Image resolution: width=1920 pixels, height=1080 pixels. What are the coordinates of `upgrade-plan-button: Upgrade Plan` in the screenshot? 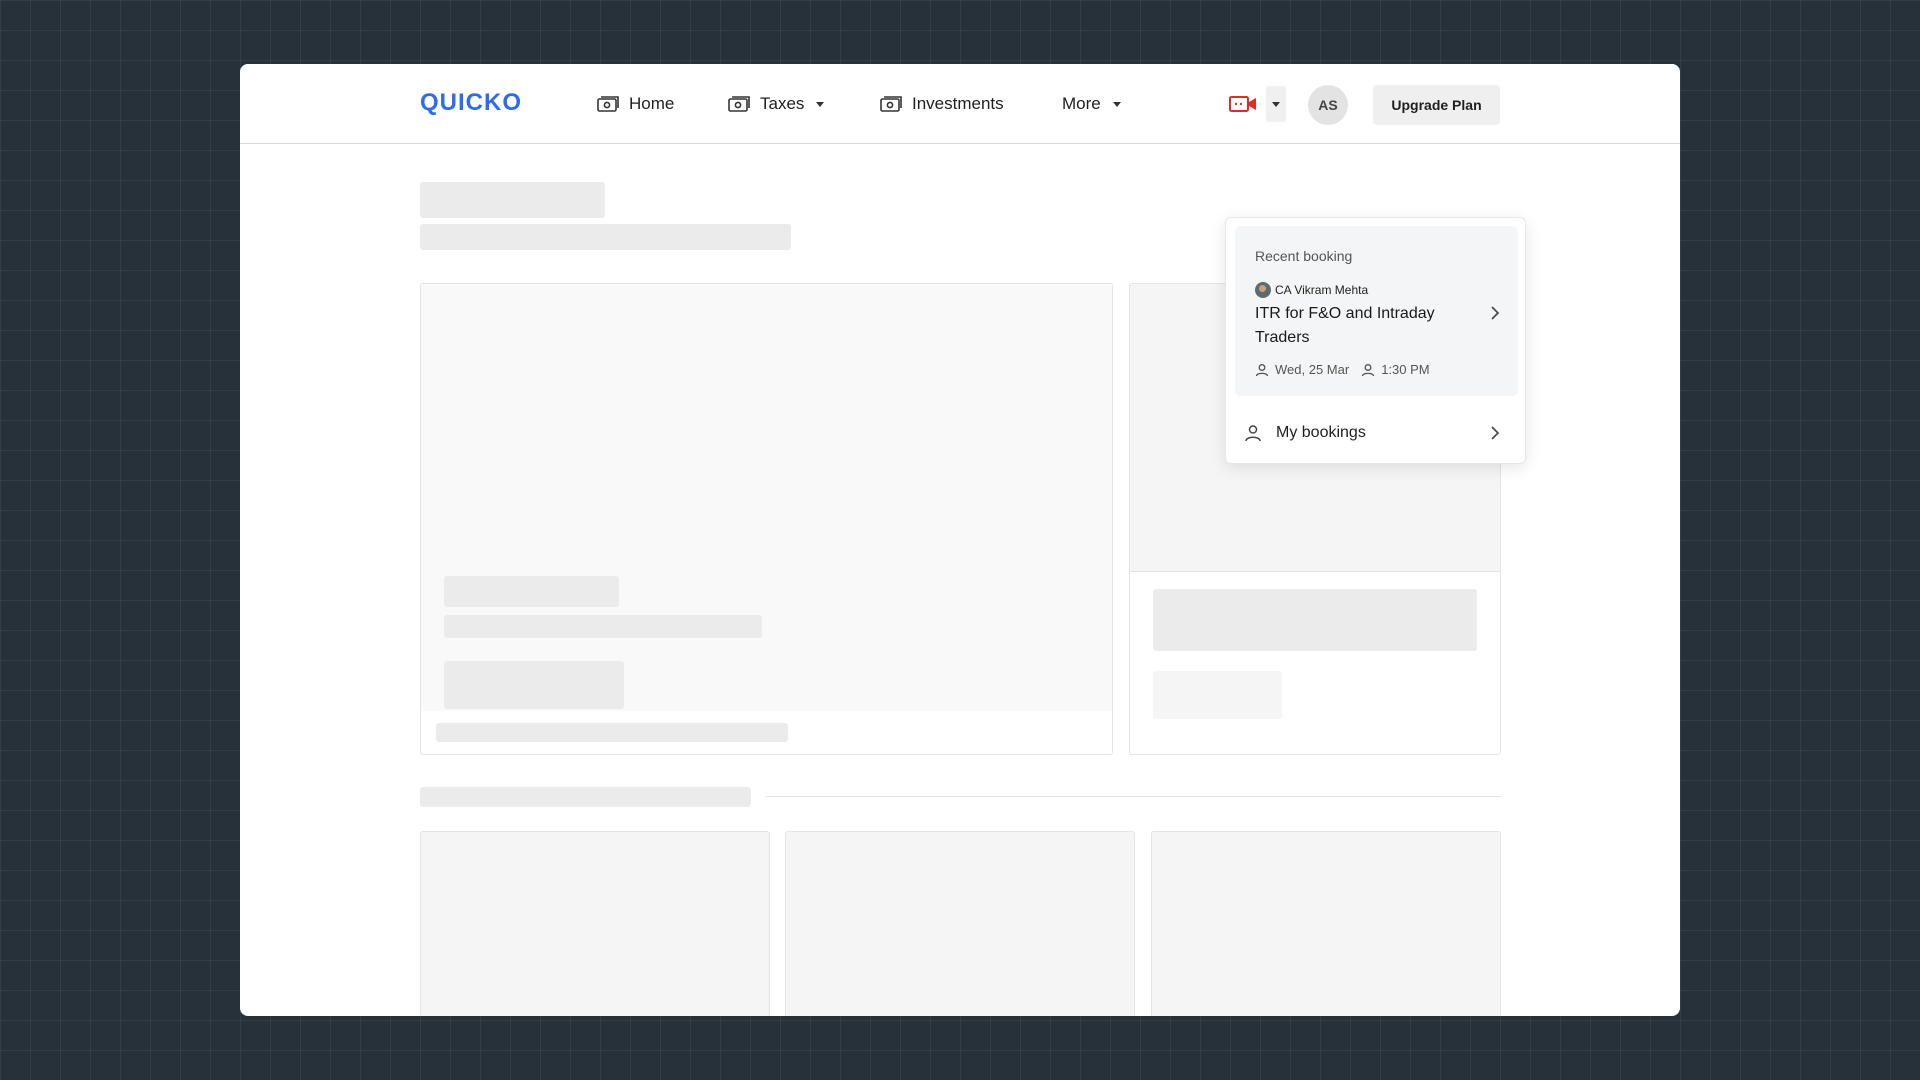 It's located at (1436, 105).